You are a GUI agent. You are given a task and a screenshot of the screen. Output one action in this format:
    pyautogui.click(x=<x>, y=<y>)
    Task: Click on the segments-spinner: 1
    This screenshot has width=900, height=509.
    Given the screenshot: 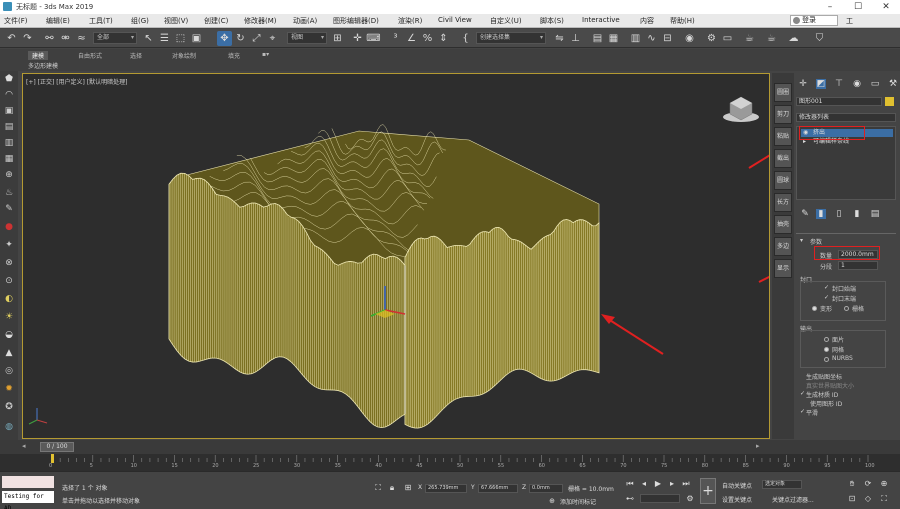 What is the action you would take?
    pyautogui.click(x=858, y=265)
    